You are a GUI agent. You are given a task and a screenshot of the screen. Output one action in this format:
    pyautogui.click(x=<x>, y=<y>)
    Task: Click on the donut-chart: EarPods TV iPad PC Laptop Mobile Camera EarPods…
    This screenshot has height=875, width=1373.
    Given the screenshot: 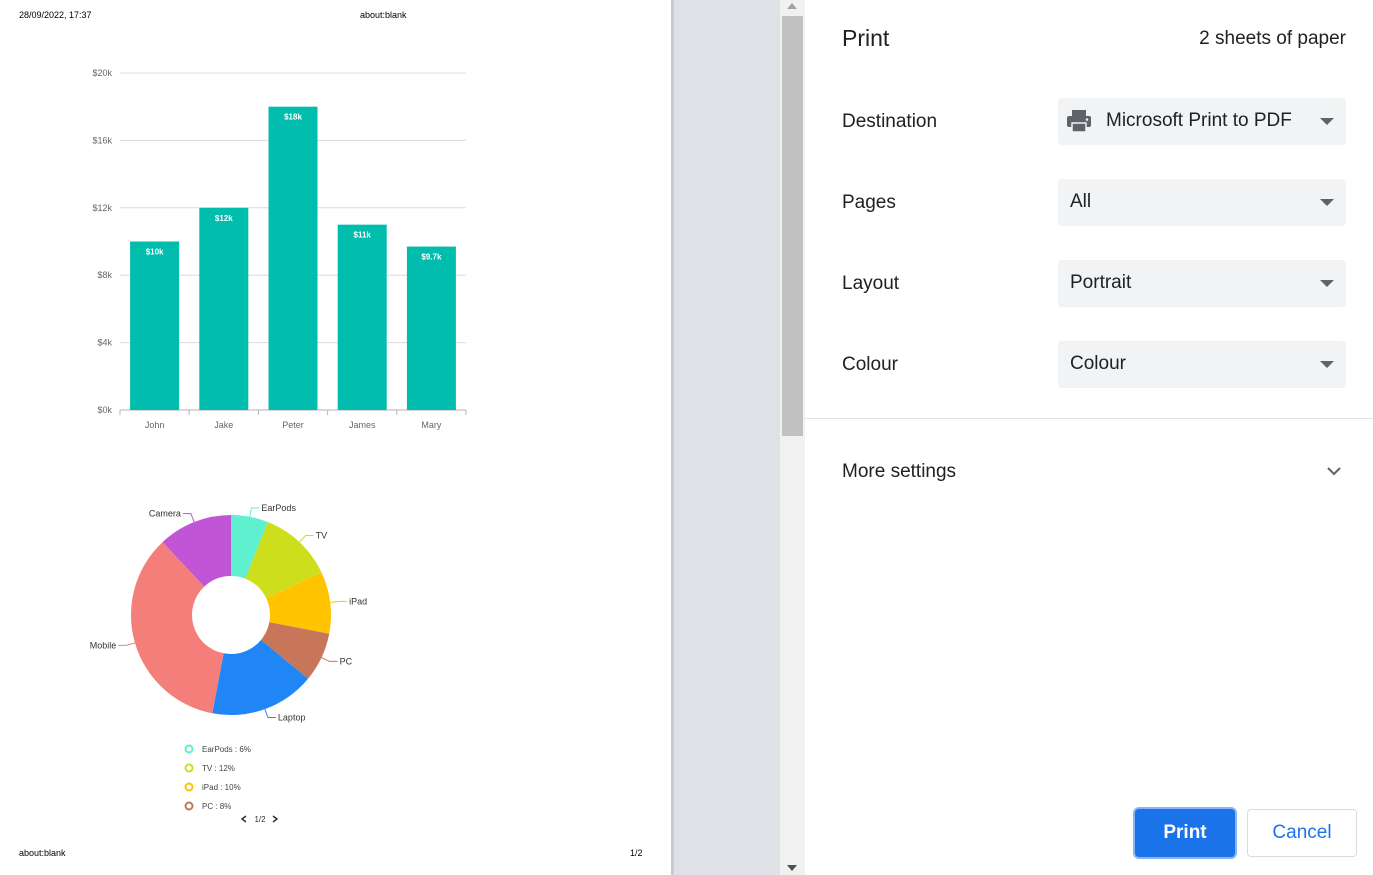 What is the action you would take?
    pyautogui.click(x=228, y=663)
    